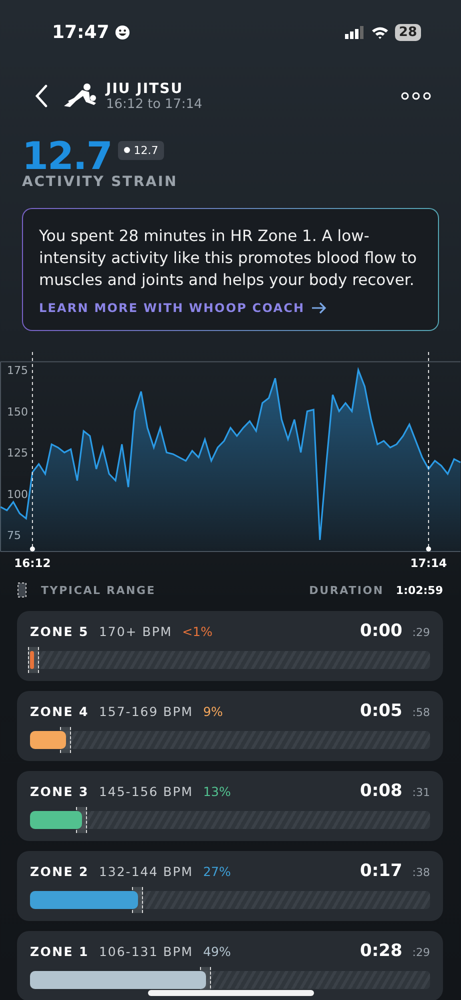 This screenshot has height=1000, width=461. What do you see at coordinates (381, 791) in the screenshot?
I see `zone-time: 0:08` at bounding box center [381, 791].